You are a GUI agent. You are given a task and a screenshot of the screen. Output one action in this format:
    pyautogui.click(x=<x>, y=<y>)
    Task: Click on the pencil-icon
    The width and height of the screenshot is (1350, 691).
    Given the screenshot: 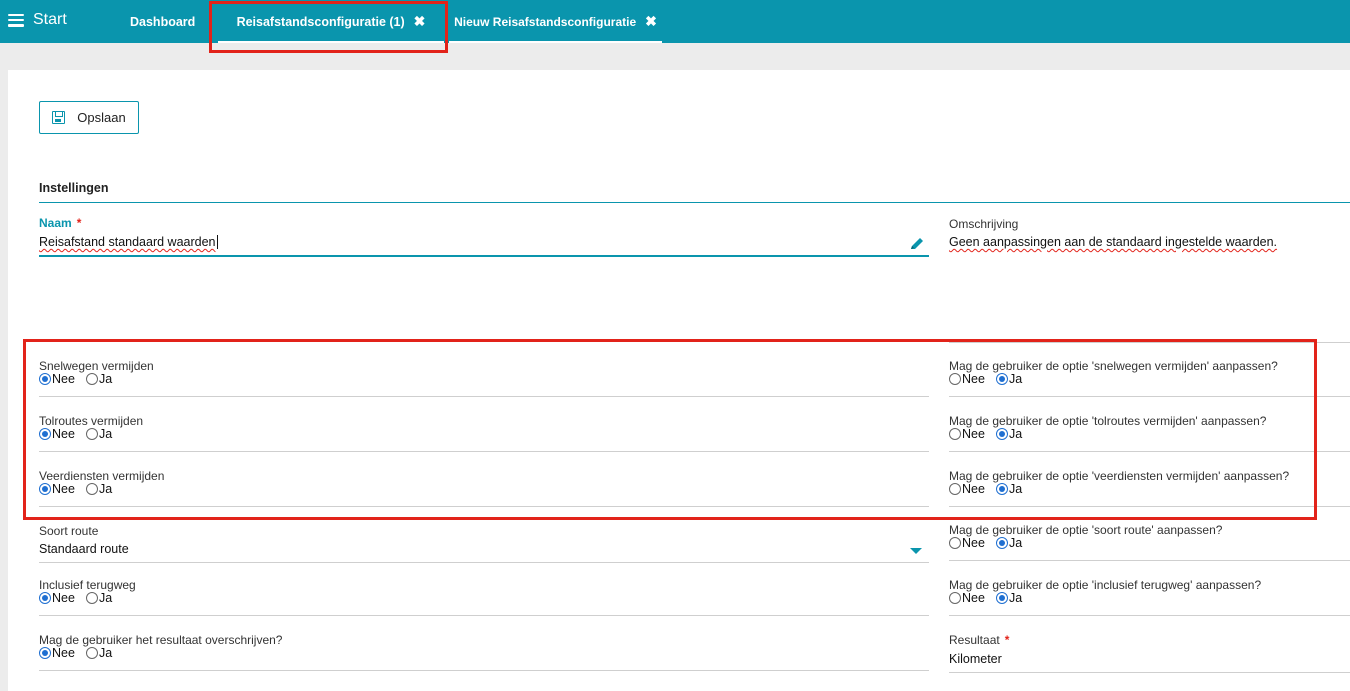 What is the action you would take?
    pyautogui.click(x=917, y=244)
    